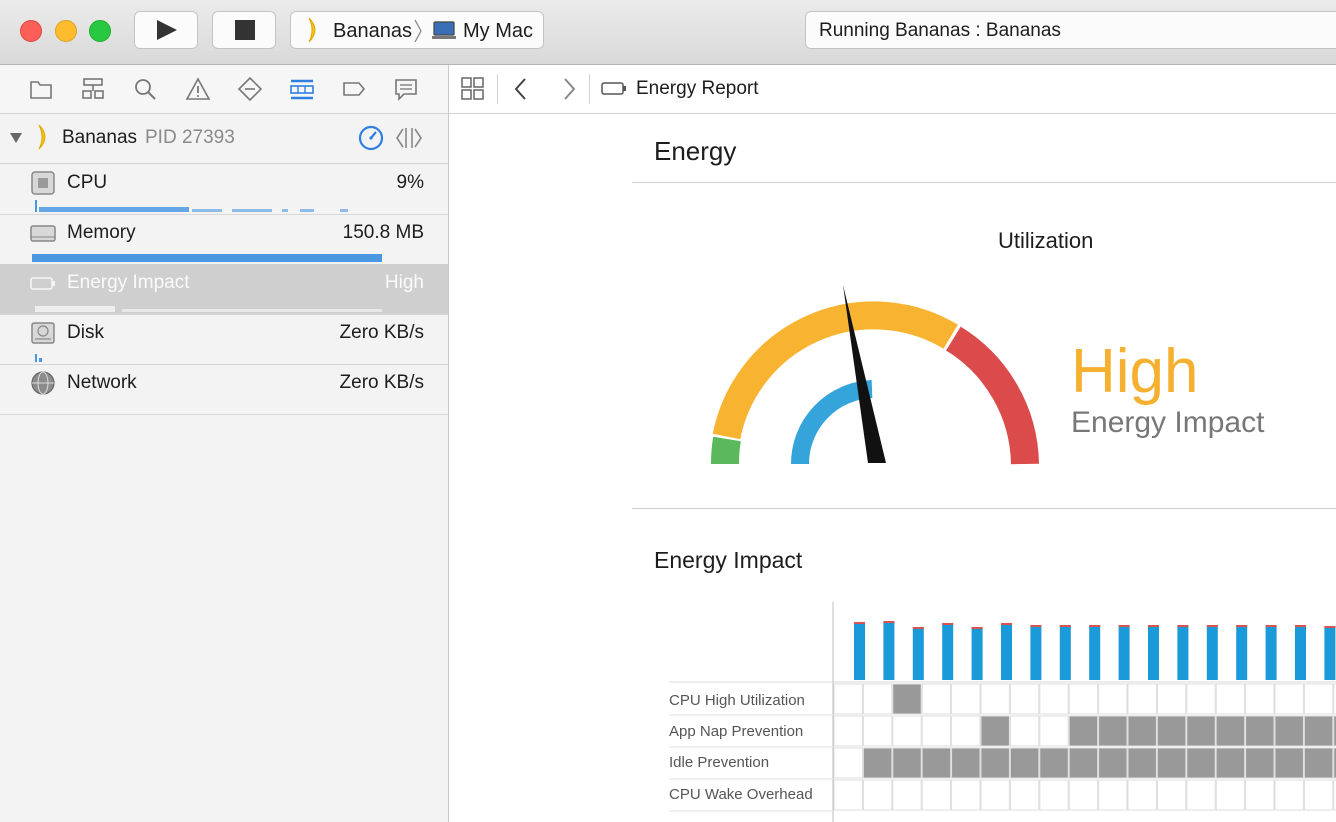 This screenshot has width=1336, height=822. I want to click on chevron-right-icon, so click(418, 31).